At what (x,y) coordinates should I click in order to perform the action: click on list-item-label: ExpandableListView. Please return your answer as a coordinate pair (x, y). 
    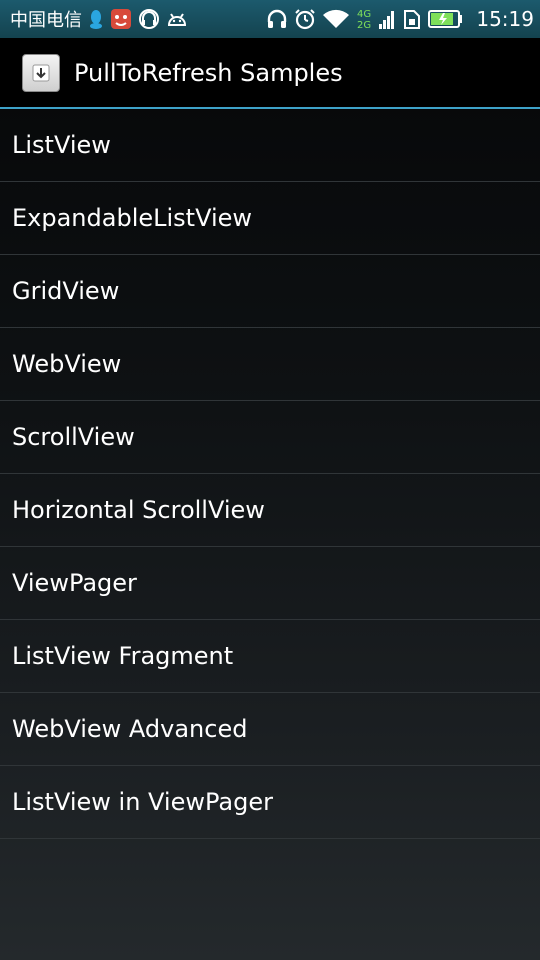
    Looking at the image, I should click on (132, 218).